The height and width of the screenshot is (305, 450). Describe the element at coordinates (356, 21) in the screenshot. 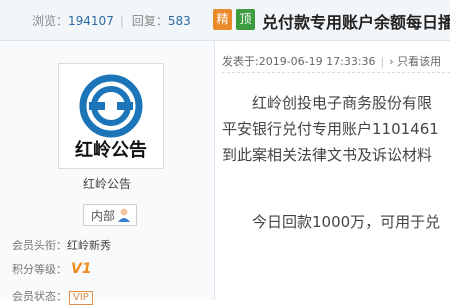

I see `thread-title: 兑付款专用账户余额每日播` at that location.